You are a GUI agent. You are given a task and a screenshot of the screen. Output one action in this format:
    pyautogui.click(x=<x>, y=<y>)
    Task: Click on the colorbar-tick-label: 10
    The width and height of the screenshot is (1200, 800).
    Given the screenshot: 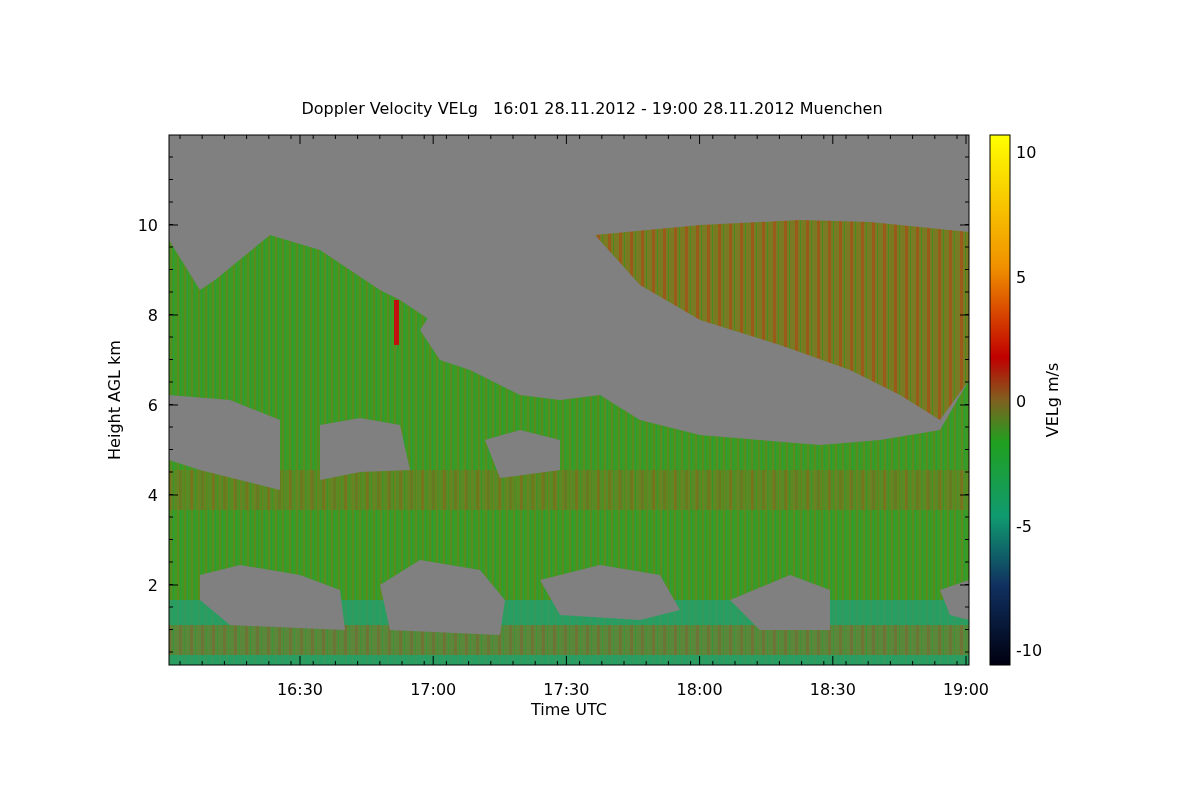 What is the action you would take?
    pyautogui.click(x=1026, y=152)
    